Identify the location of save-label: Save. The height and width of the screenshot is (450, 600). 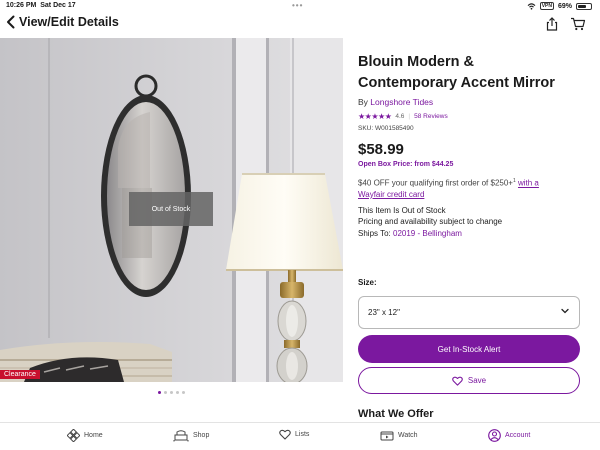
(477, 380).